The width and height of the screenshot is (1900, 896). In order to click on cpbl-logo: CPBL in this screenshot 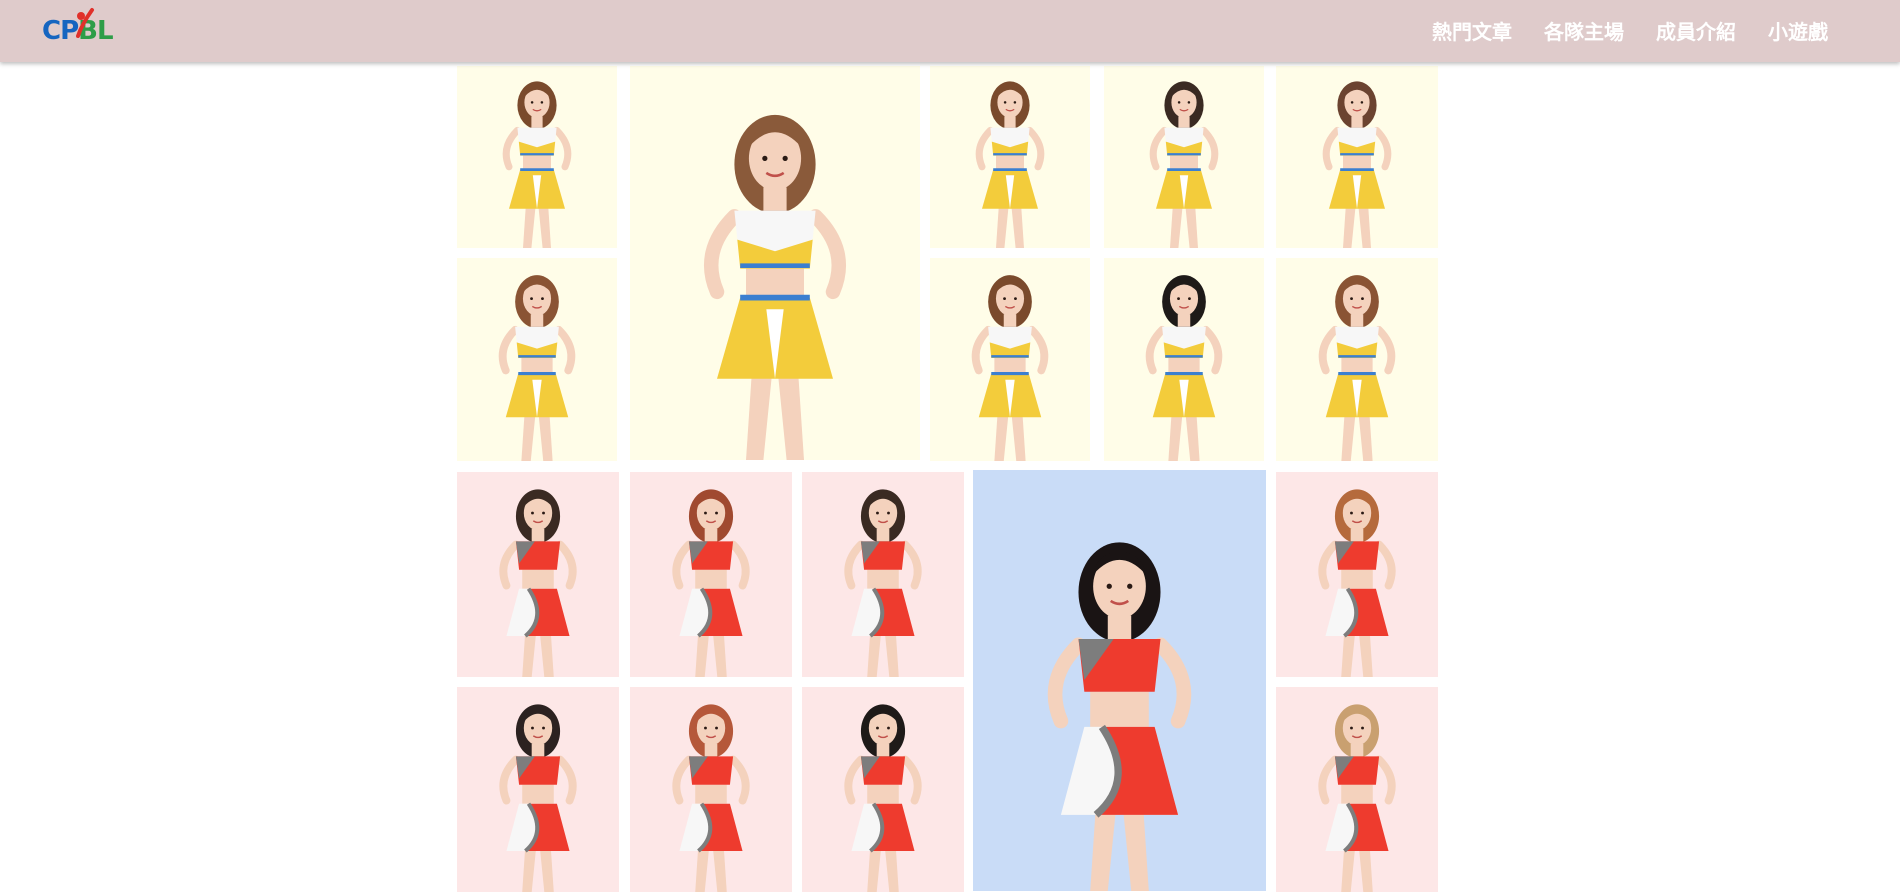, I will do `click(84, 27)`.